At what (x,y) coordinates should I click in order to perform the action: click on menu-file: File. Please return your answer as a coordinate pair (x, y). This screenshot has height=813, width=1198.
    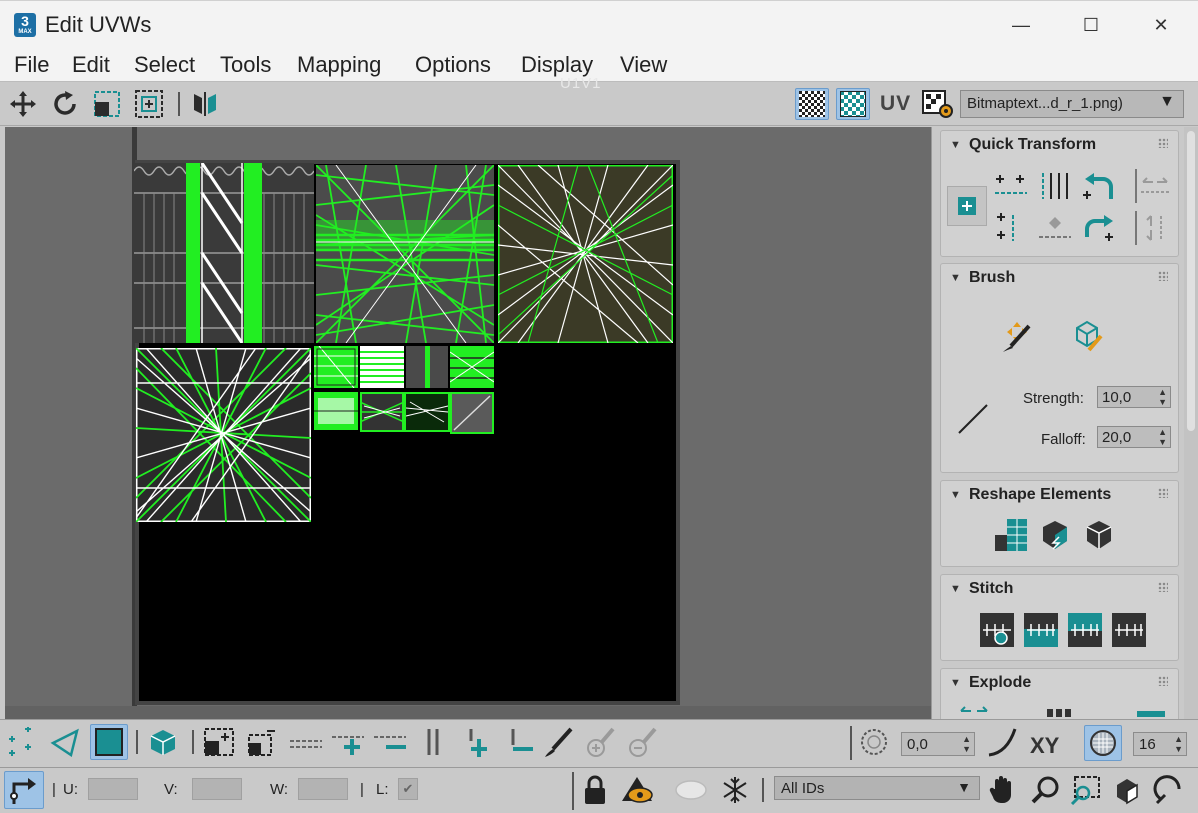
    Looking at the image, I should click on (31, 65).